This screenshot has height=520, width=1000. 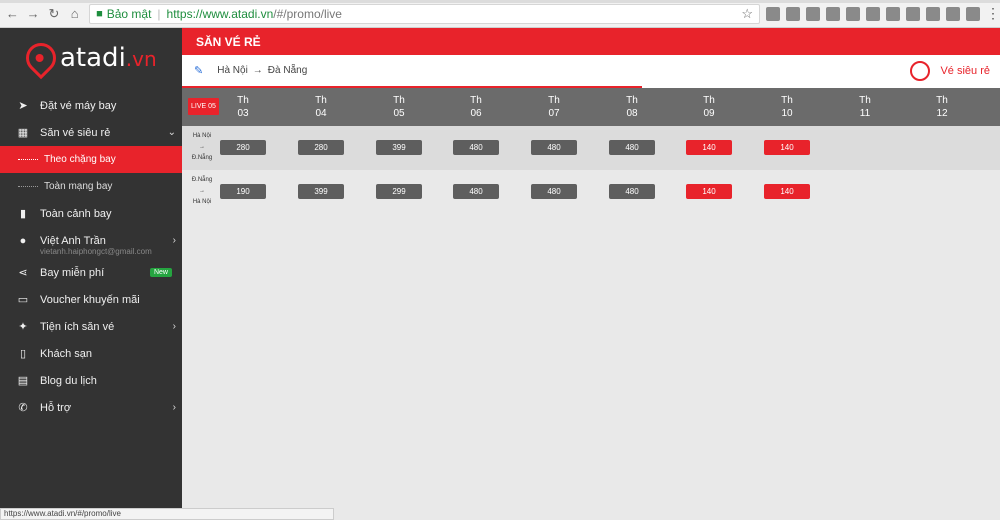 I want to click on card-icon: ▭, so click(x=23, y=300).